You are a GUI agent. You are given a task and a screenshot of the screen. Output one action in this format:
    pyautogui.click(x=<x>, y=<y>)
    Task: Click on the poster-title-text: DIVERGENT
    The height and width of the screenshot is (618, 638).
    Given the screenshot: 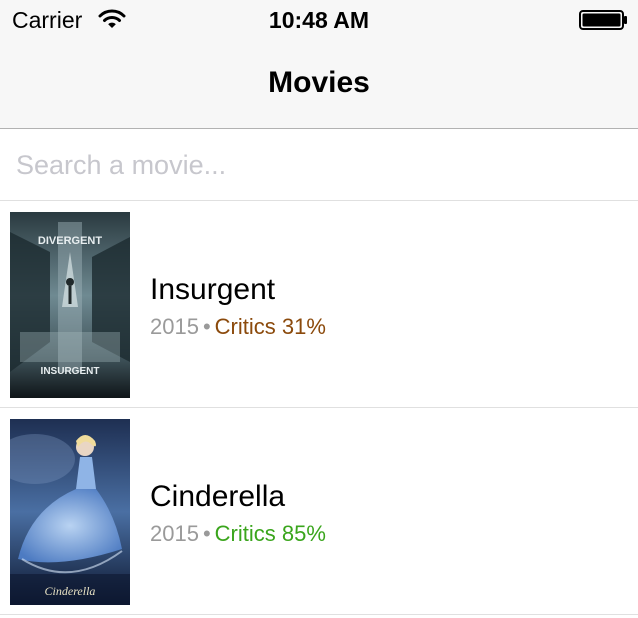 What is the action you would take?
    pyautogui.click(x=70, y=241)
    